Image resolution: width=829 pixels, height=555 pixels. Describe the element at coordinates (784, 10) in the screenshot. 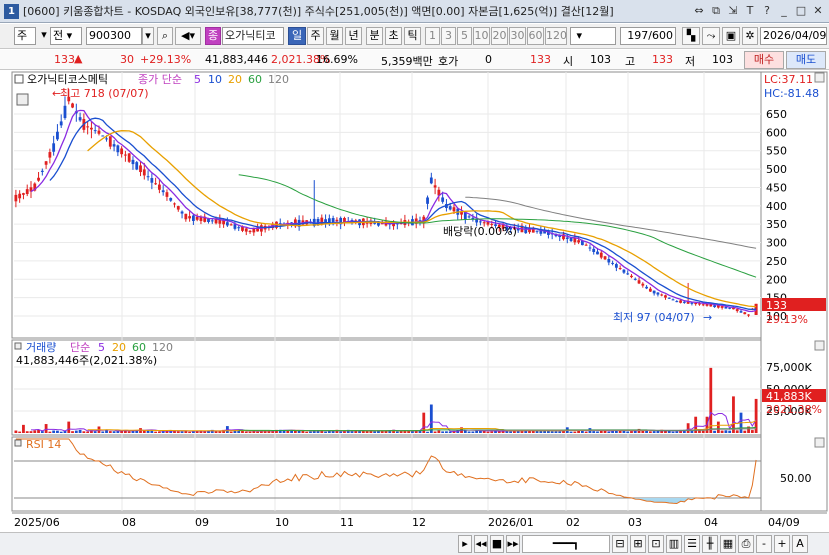

I see `minimize-icon: _` at that location.